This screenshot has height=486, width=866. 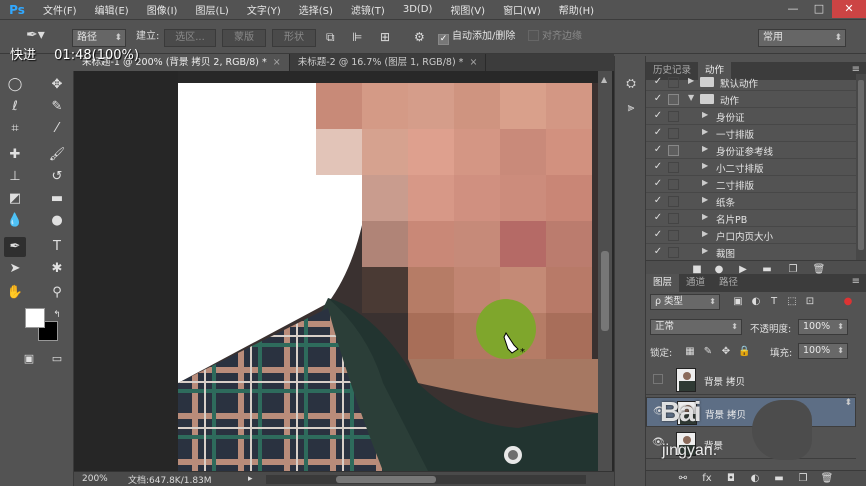 What do you see at coordinates (803, 478) in the screenshot?
I see `new-layer-icon: ❐` at bounding box center [803, 478].